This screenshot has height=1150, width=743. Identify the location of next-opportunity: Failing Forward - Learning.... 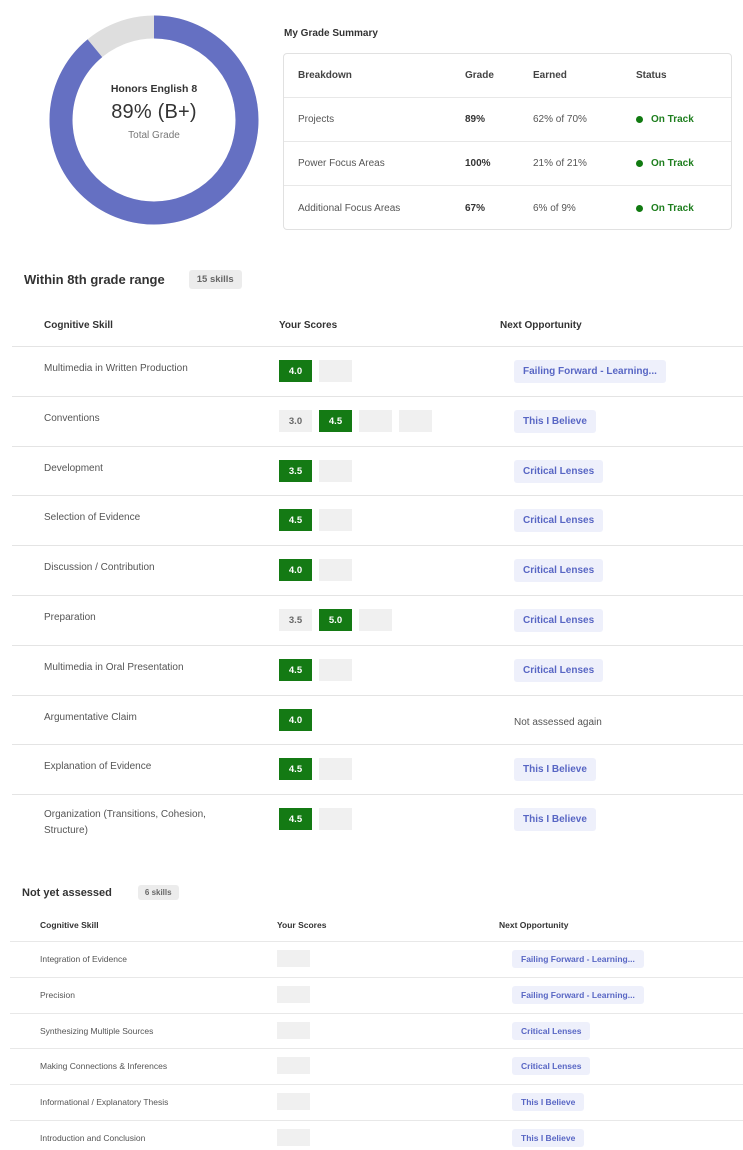
(590, 371).